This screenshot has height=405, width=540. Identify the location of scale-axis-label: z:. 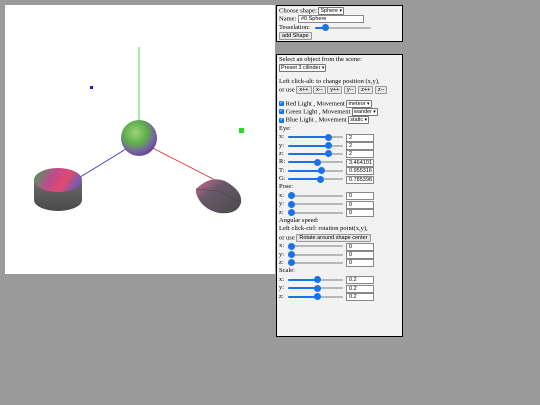
(281, 296).